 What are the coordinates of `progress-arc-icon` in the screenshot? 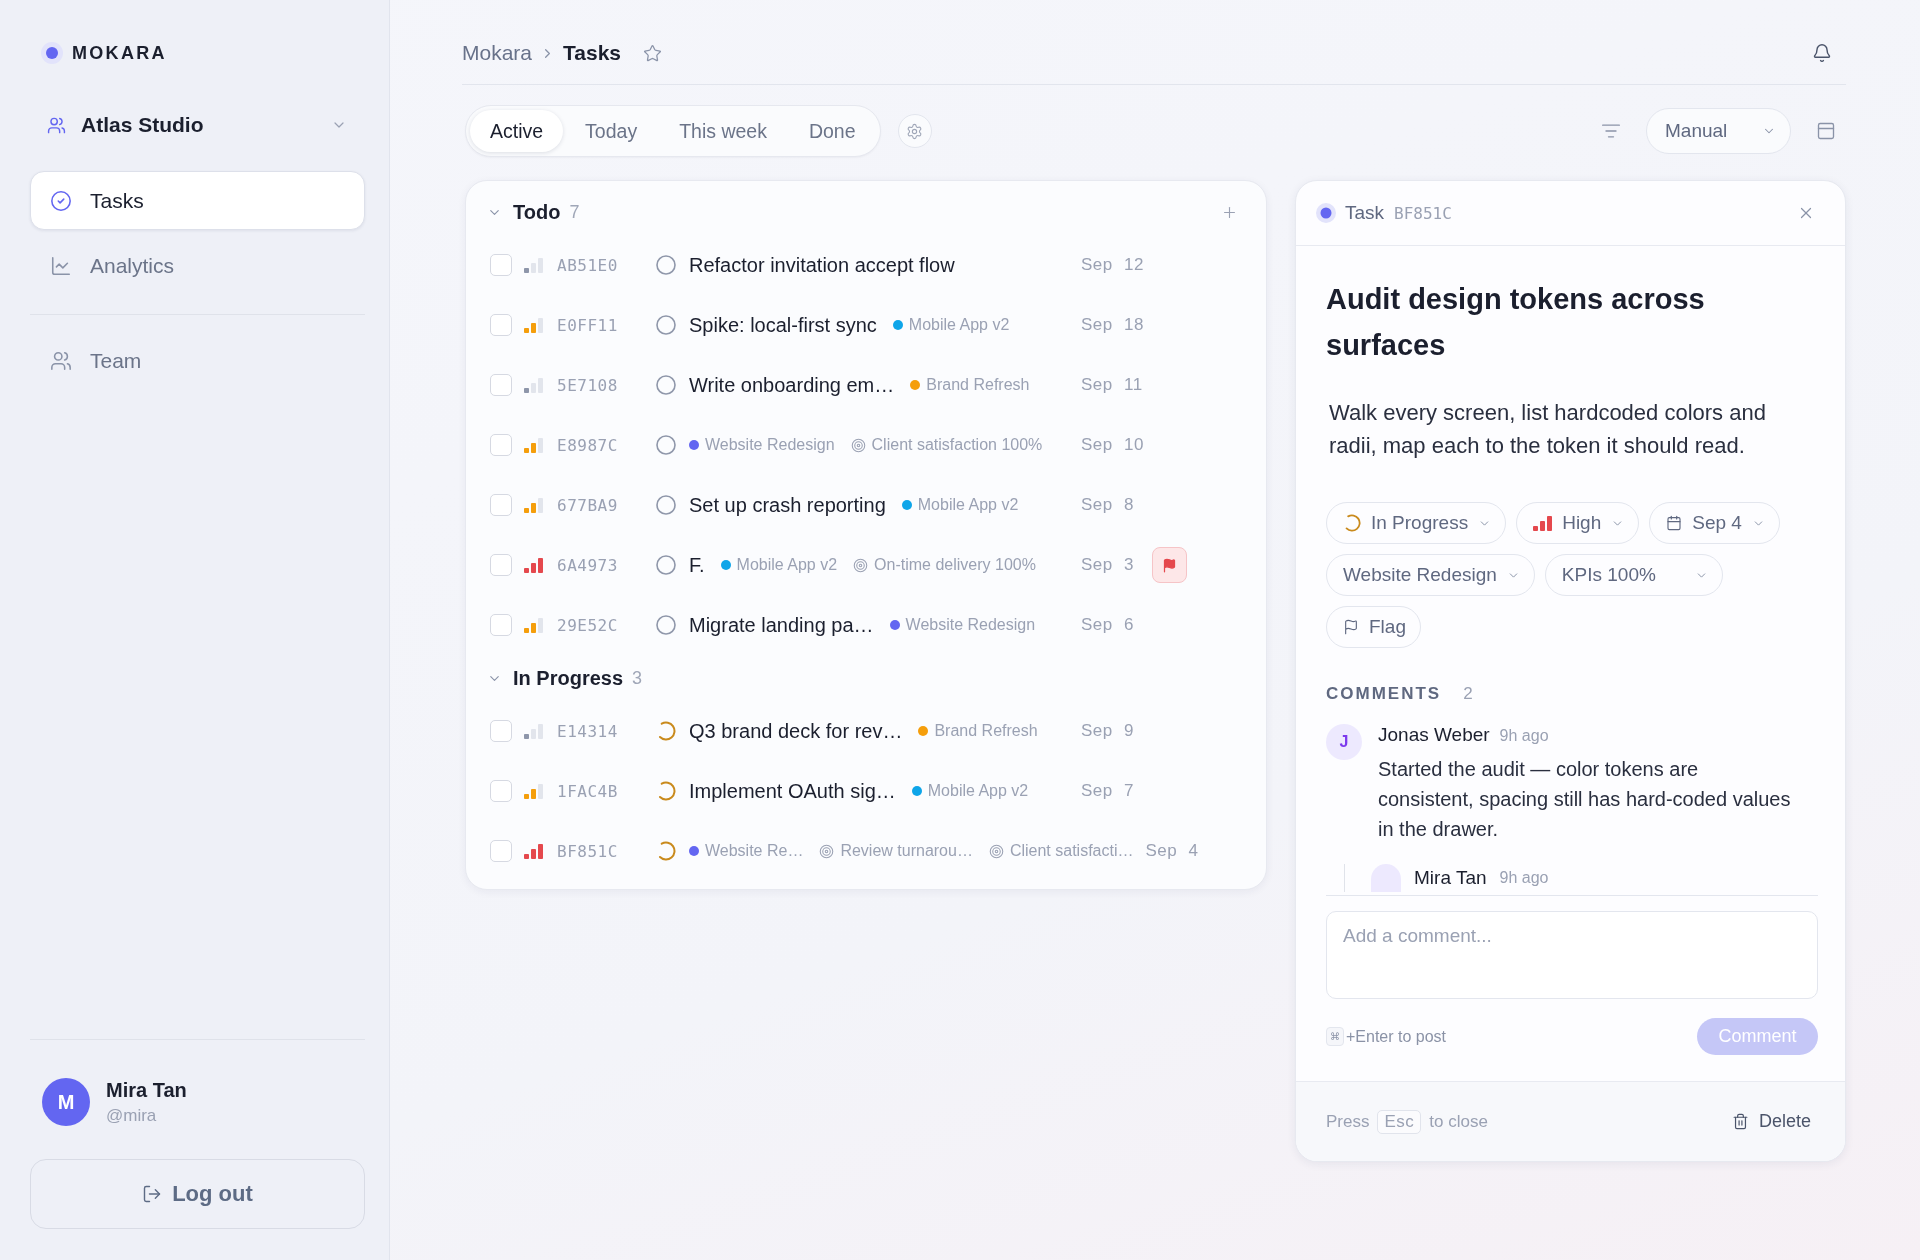 It's located at (1352, 523).